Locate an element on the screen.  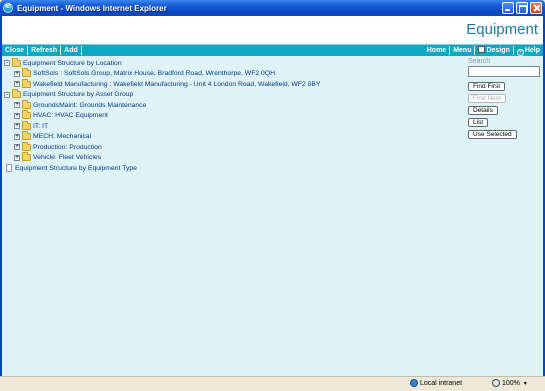
tree-node-label: Production is located at coordinates (67, 147).